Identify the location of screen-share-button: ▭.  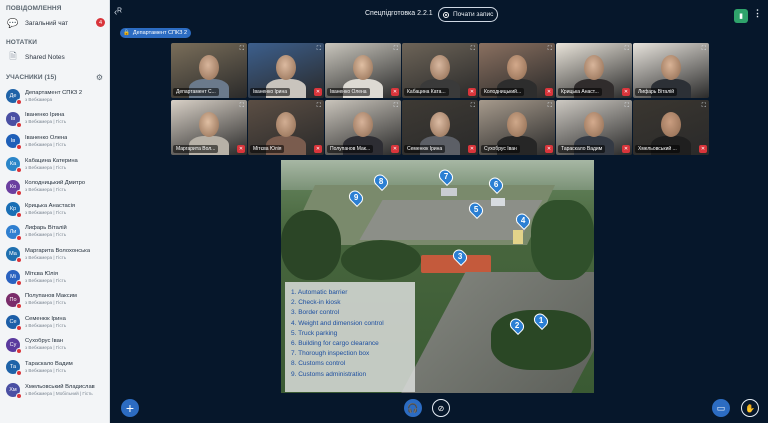
(721, 408).